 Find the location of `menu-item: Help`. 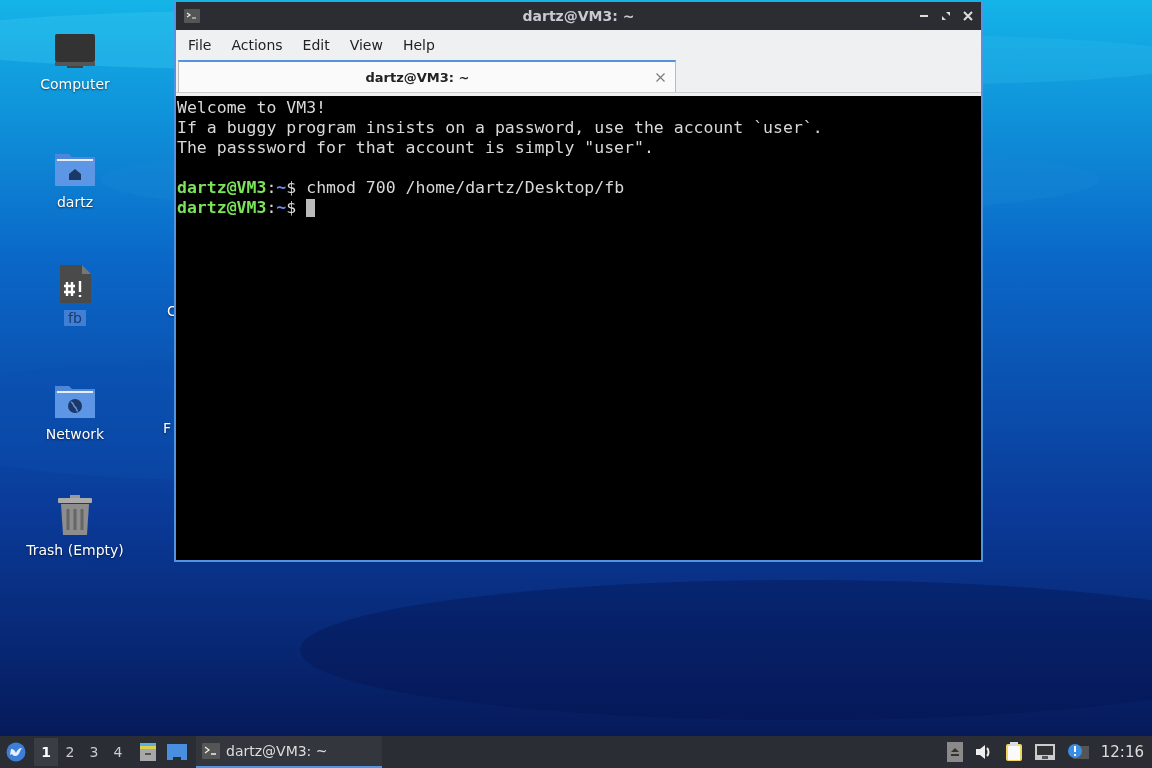

menu-item: Help is located at coordinates (418, 45).